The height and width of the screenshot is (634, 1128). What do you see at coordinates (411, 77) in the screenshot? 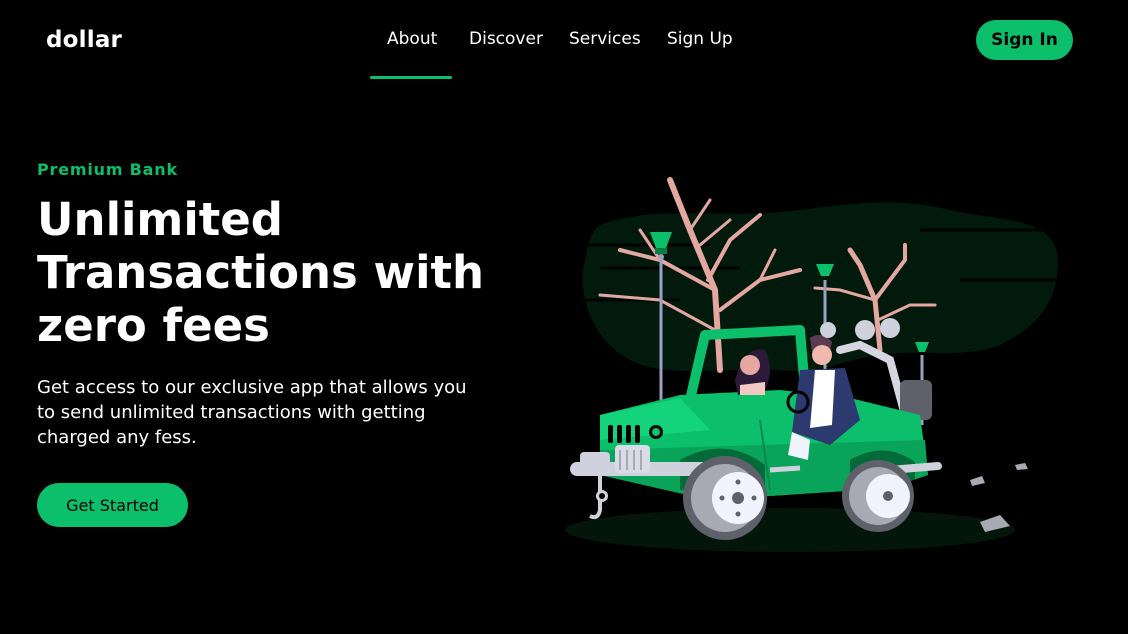
I see `active-nav-indicator` at bounding box center [411, 77].